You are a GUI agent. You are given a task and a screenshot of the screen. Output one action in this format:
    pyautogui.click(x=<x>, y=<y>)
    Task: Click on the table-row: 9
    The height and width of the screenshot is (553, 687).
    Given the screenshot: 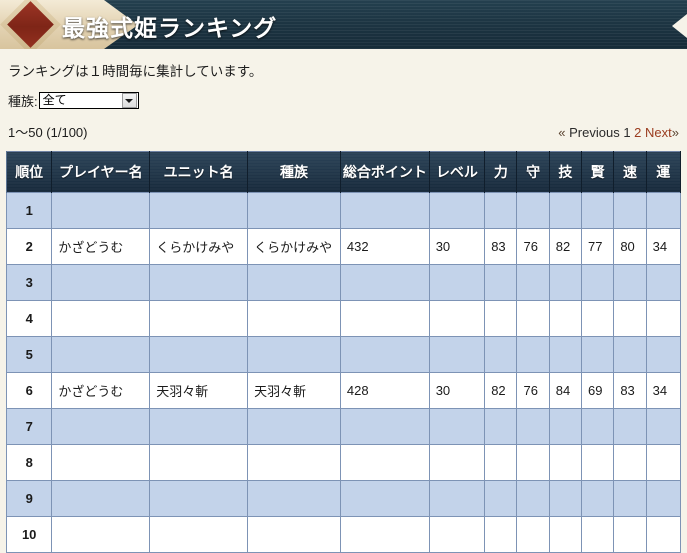 What is the action you would take?
    pyautogui.click(x=343, y=498)
    